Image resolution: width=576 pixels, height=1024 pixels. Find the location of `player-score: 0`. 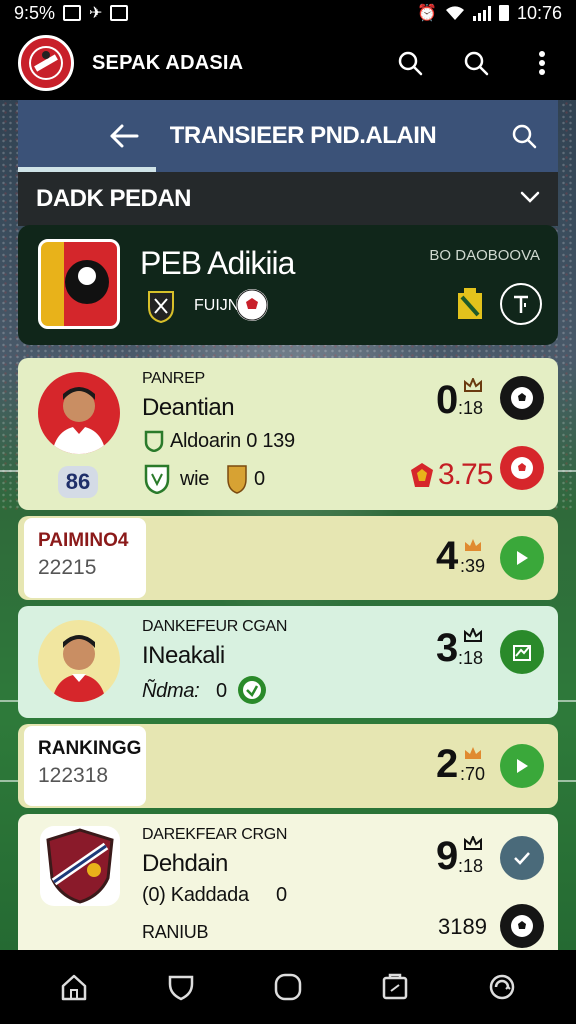

player-score: 0 is located at coordinates (447, 400).